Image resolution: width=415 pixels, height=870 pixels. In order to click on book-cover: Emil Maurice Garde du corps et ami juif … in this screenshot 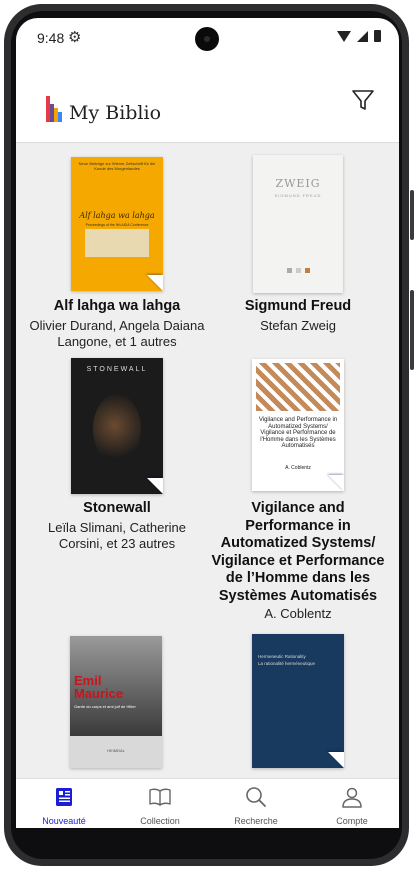, I will do `click(116, 702)`.